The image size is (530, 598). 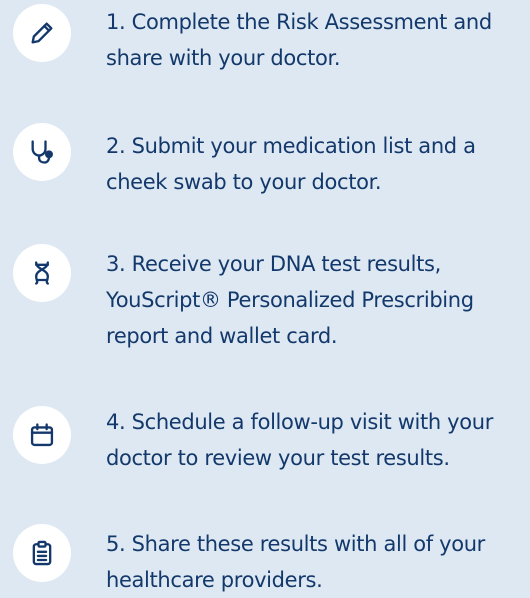 I want to click on step-1-line-1: 1. Complete the Risk Assessment and, so click(x=299, y=22).